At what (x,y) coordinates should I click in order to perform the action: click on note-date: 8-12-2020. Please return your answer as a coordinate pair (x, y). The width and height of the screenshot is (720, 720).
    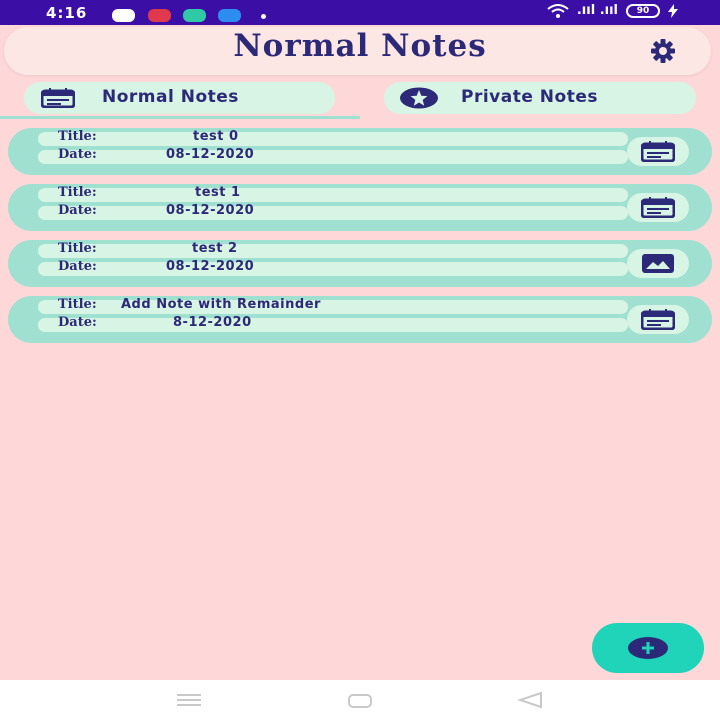
    Looking at the image, I should click on (212, 322).